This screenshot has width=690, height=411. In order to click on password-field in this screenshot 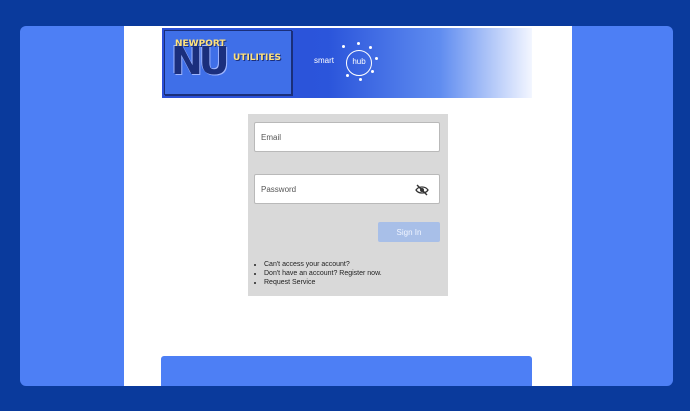, I will do `click(347, 189)`.